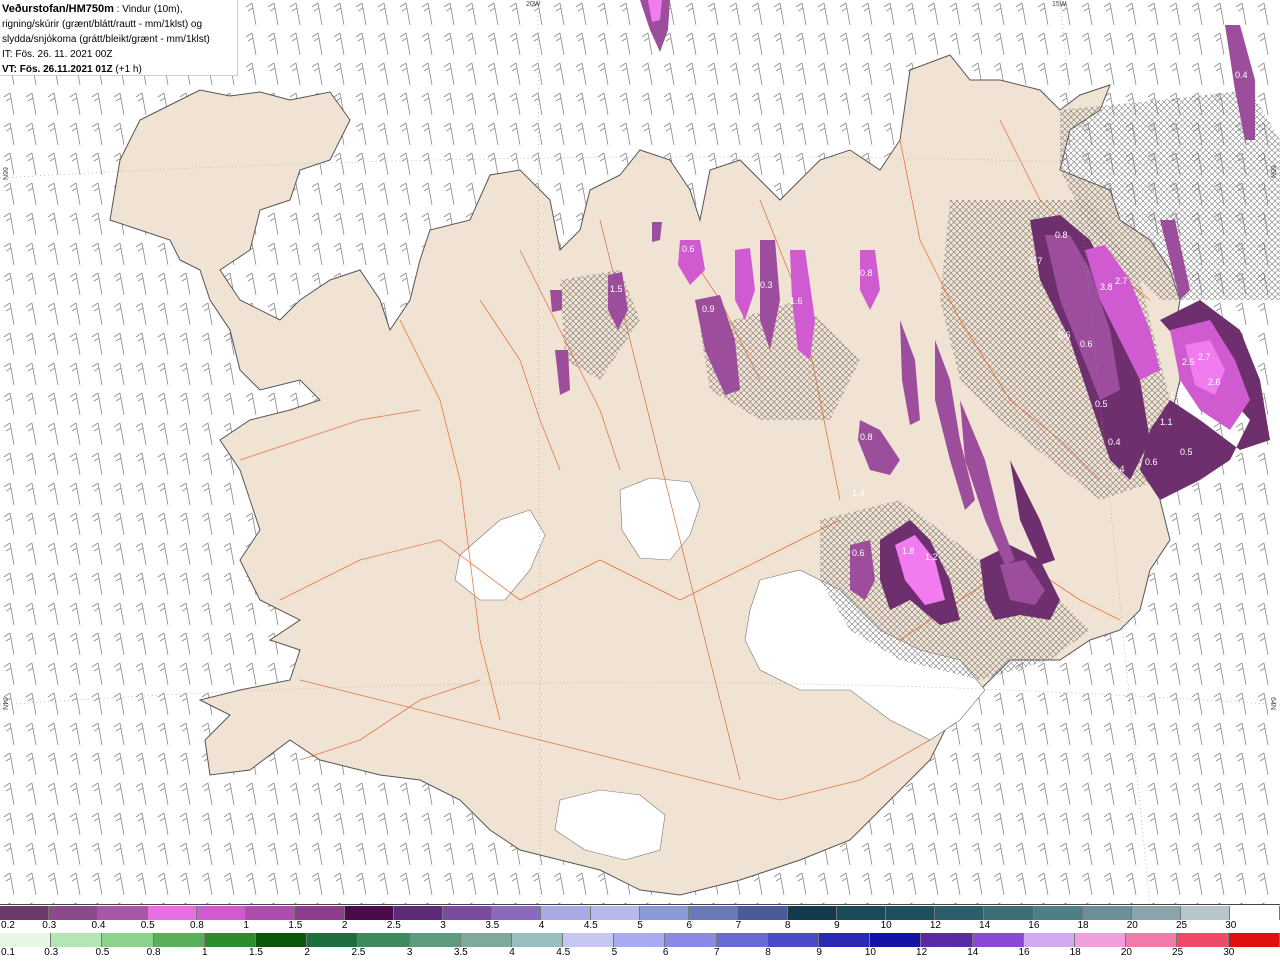 Image resolution: width=1280 pixels, height=961 pixels. Describe the element at coordinates (1126, 952) in the screenshot. I see `legend-rain-label: 20` at that location.